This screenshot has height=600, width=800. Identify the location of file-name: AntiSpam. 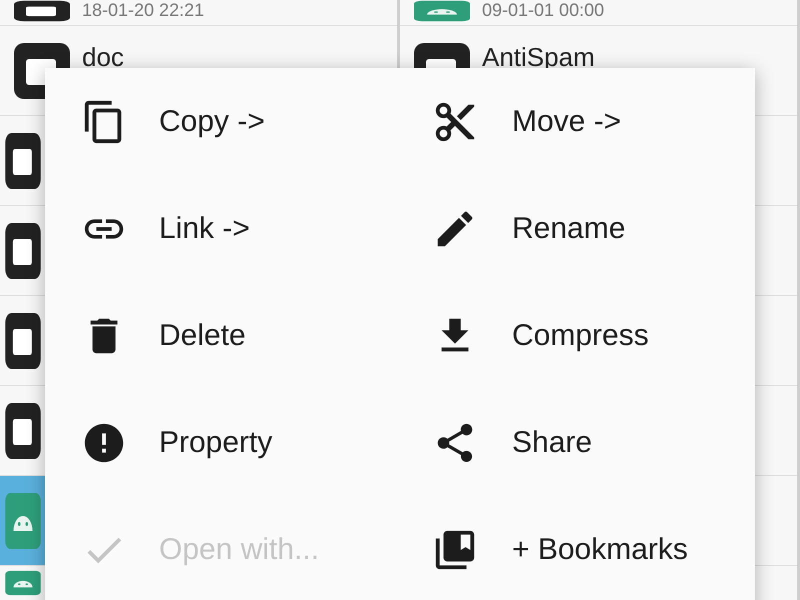
(538, 57).